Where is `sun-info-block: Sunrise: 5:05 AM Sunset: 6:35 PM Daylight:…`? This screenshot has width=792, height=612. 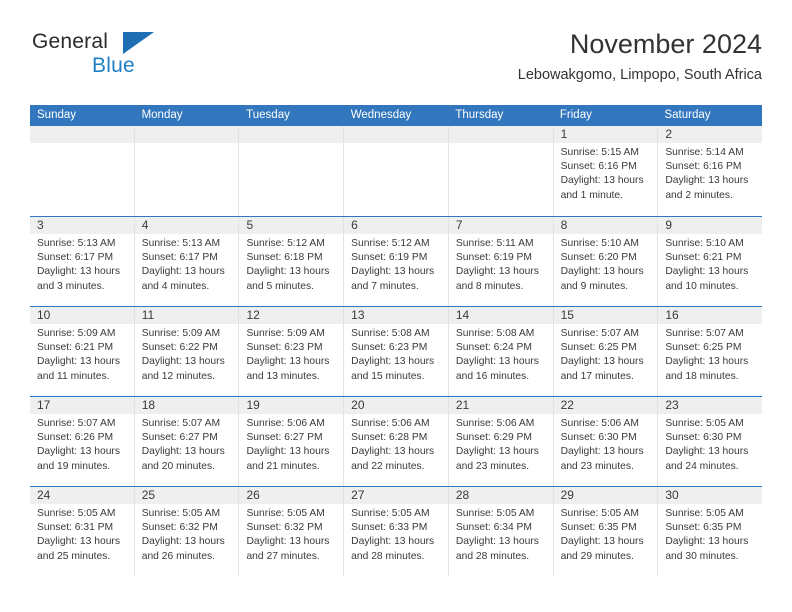
sun-info-block: Sunrise: 5:05 AM Sunset: 6:35 PM Daylight:… is located at coordinates (606, 534).